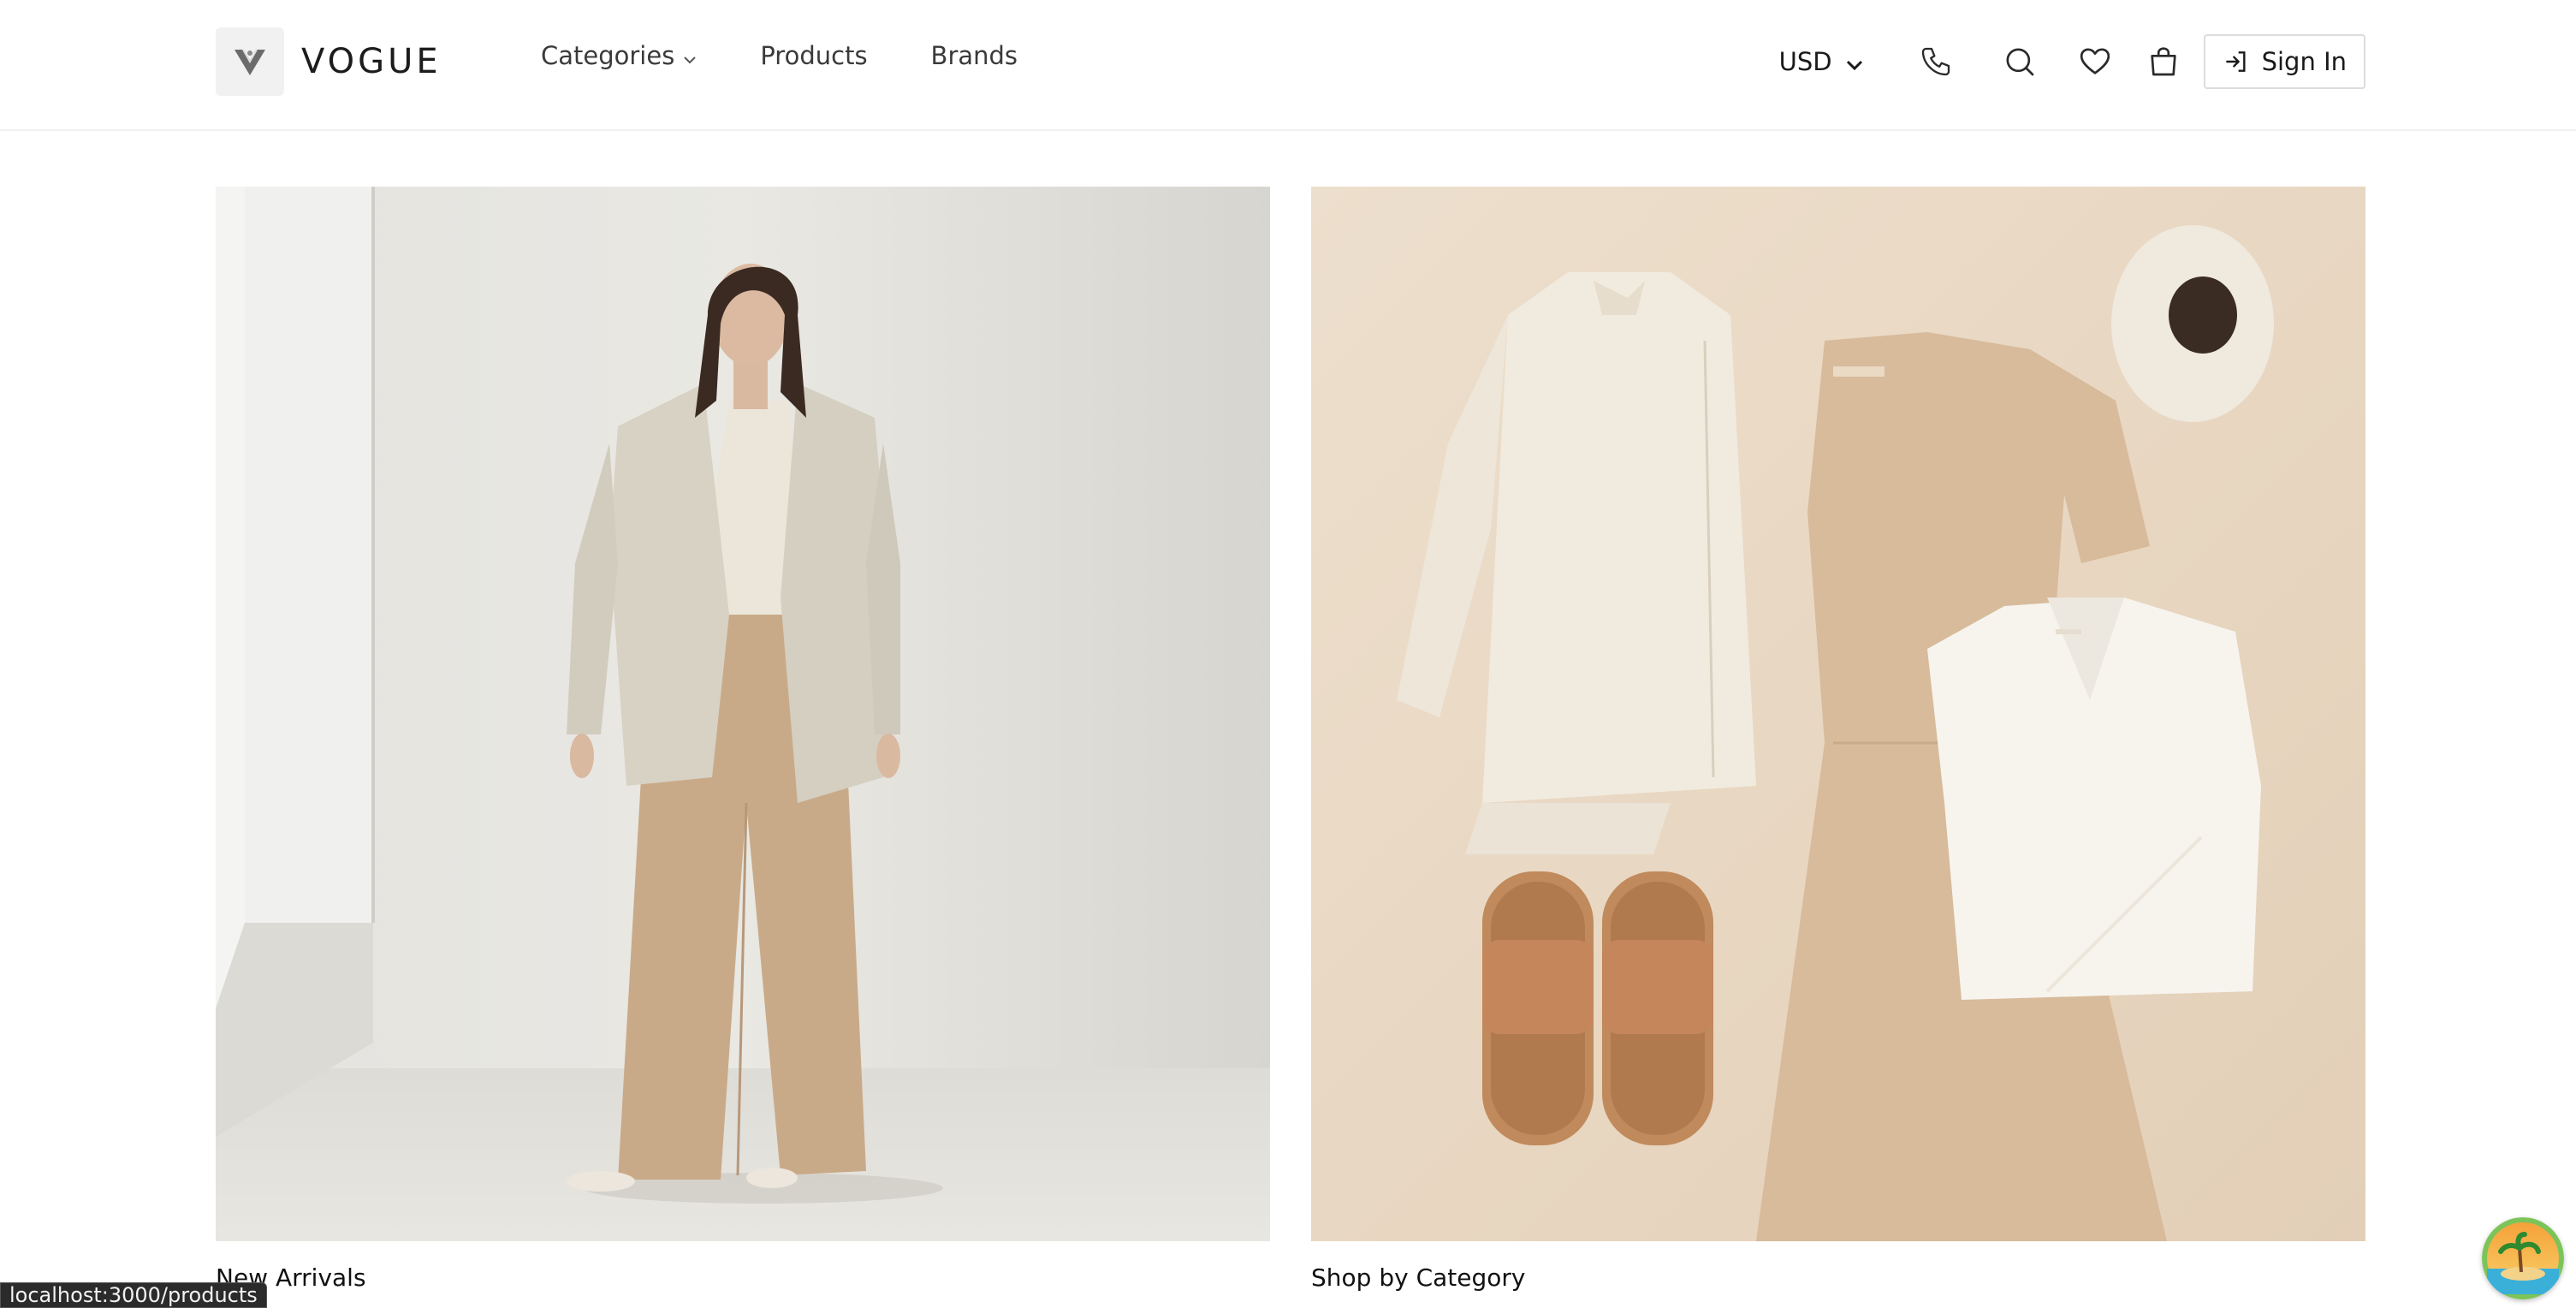  What do you see at coordinates (2235, 61) in the screenshot?
I see `sign-in-icon` at bounding box center [2235, 61].